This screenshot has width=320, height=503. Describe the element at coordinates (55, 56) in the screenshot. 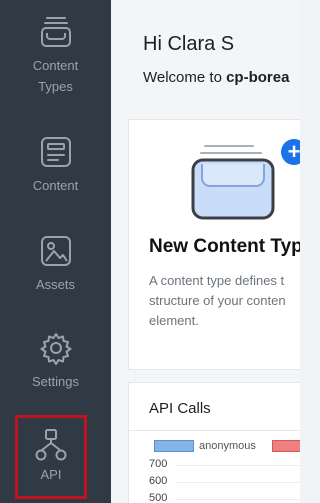

I see `sidebar-item-content-types: Content Types` at that location.